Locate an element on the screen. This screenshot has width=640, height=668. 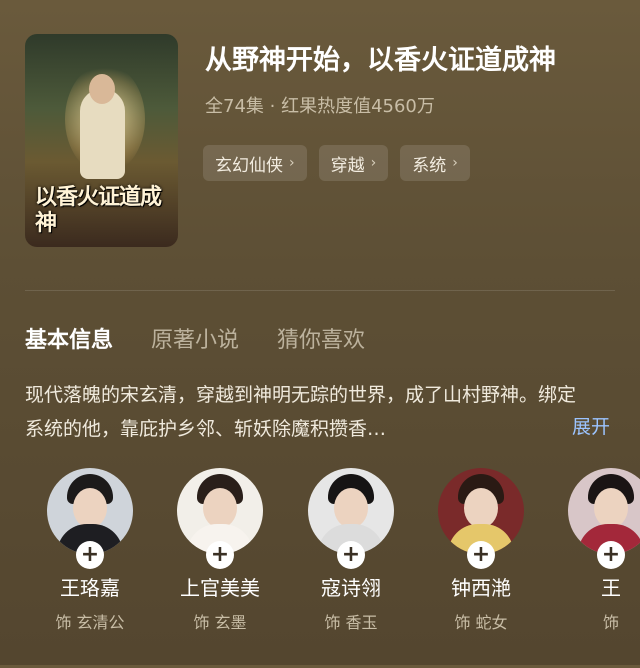
tag-list: 玄幻仙侠 › 穿越 › 系统 › is located at coordinates (336, 163).